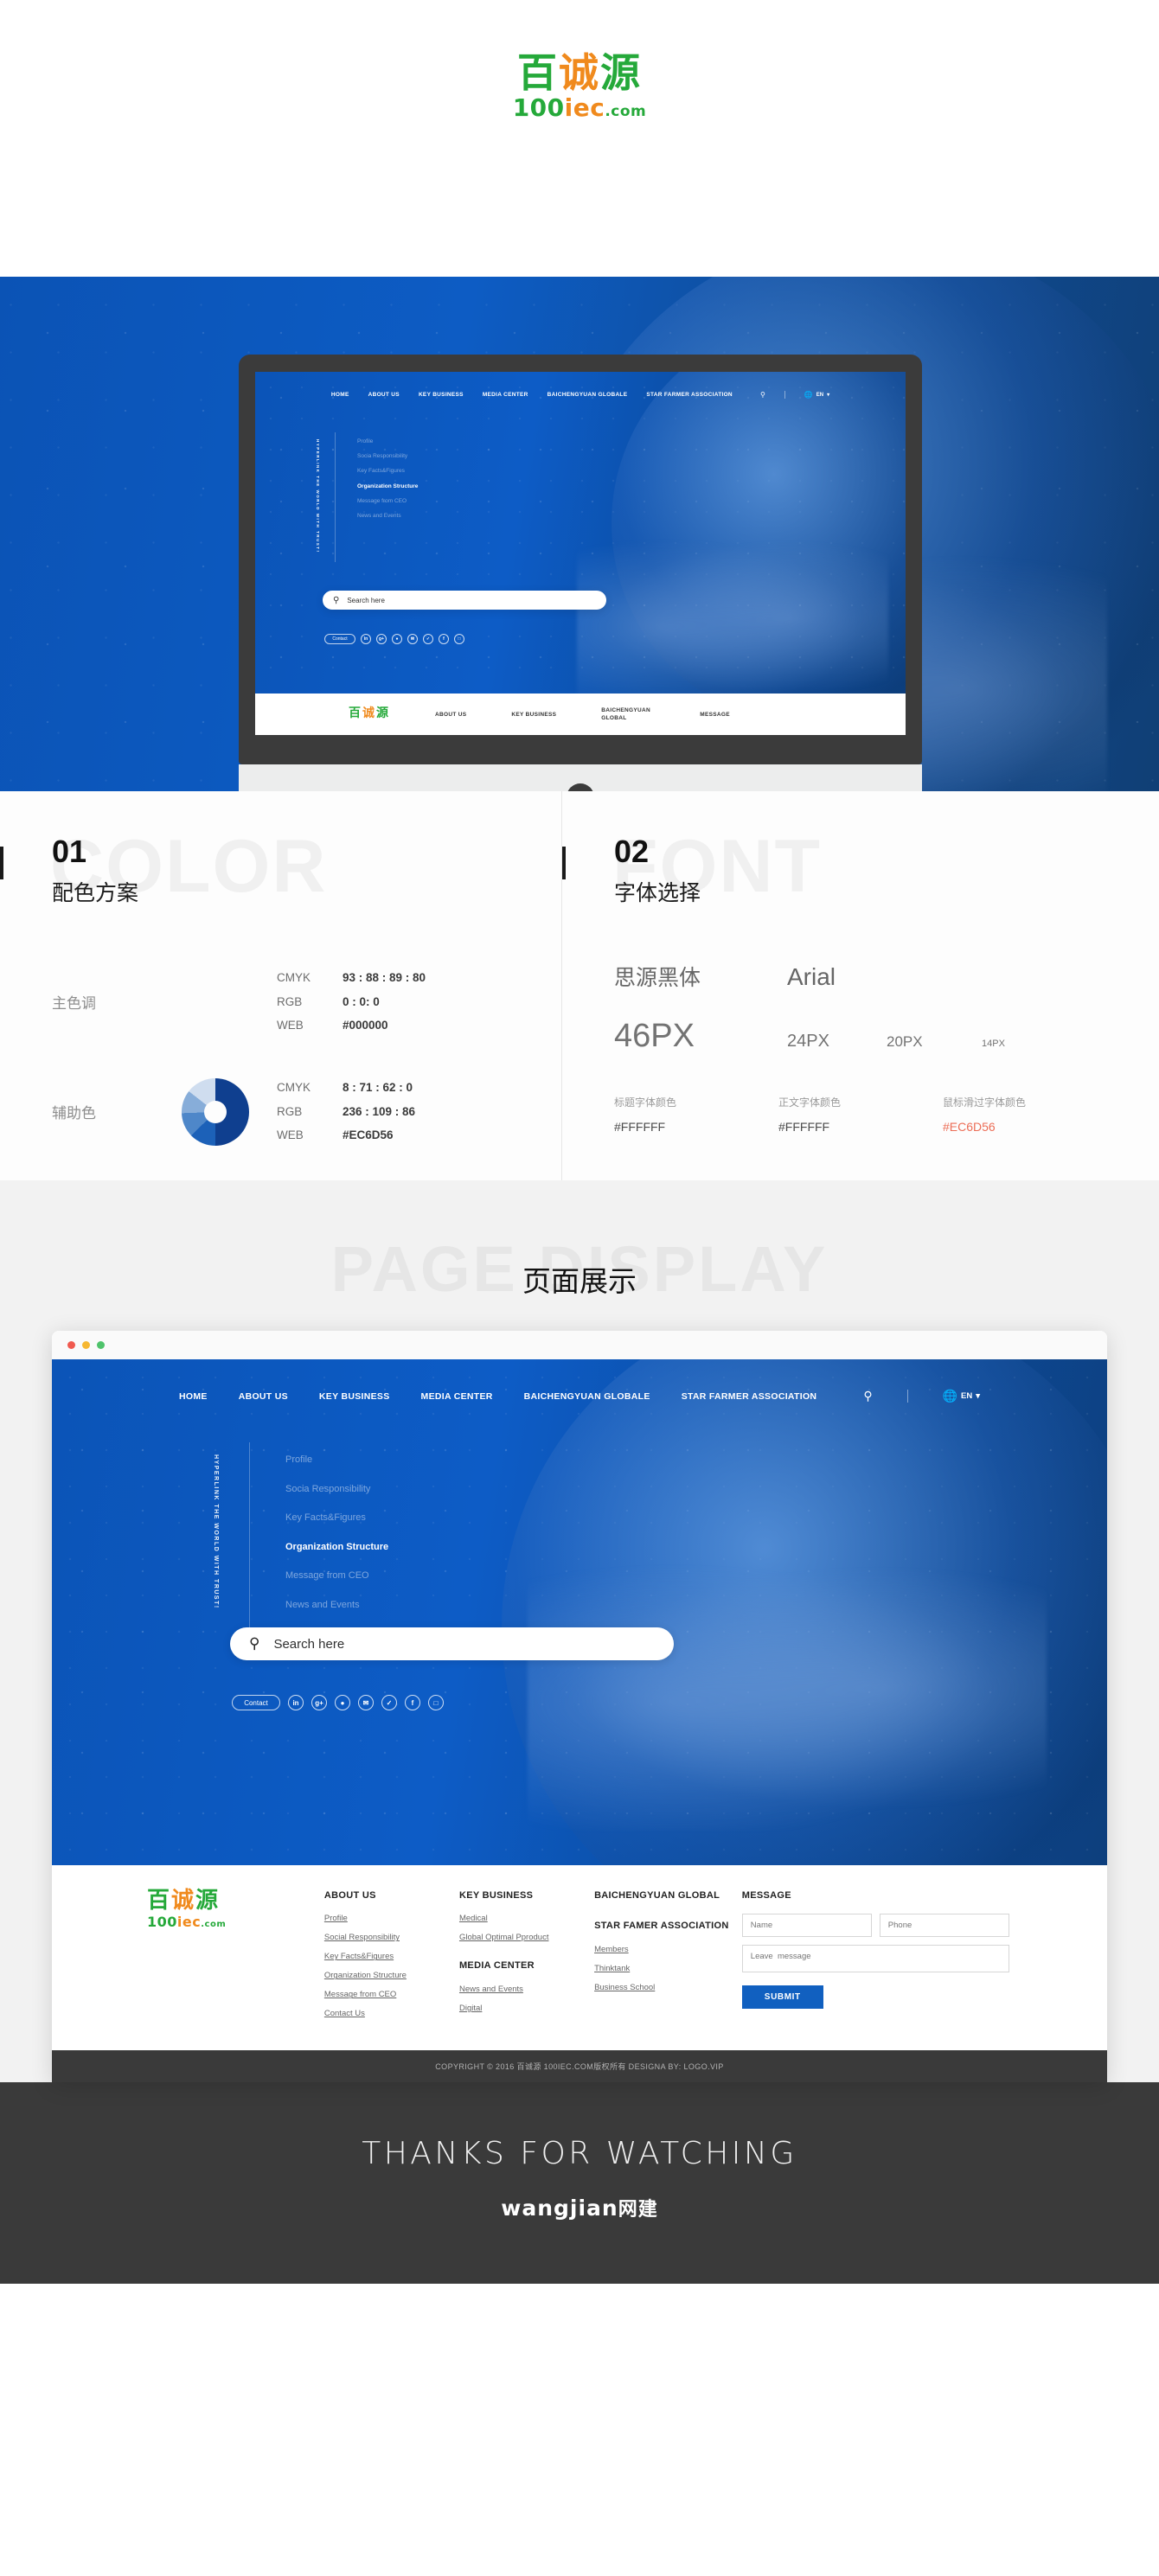  What do you see at coordinates (388, 471) in the screenshot?
I see `small-menu-item-key-facts-figures: Key Facts&Figures` at bounding box center [388, 471].